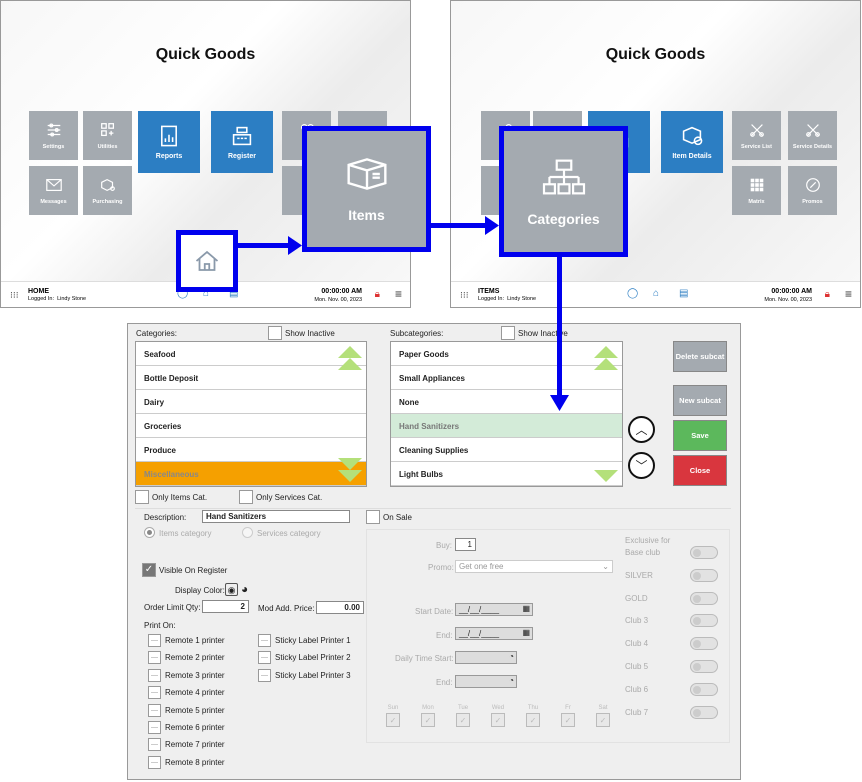  I want to click on printer-option: — Remote 1 printer, so click(186, 640).